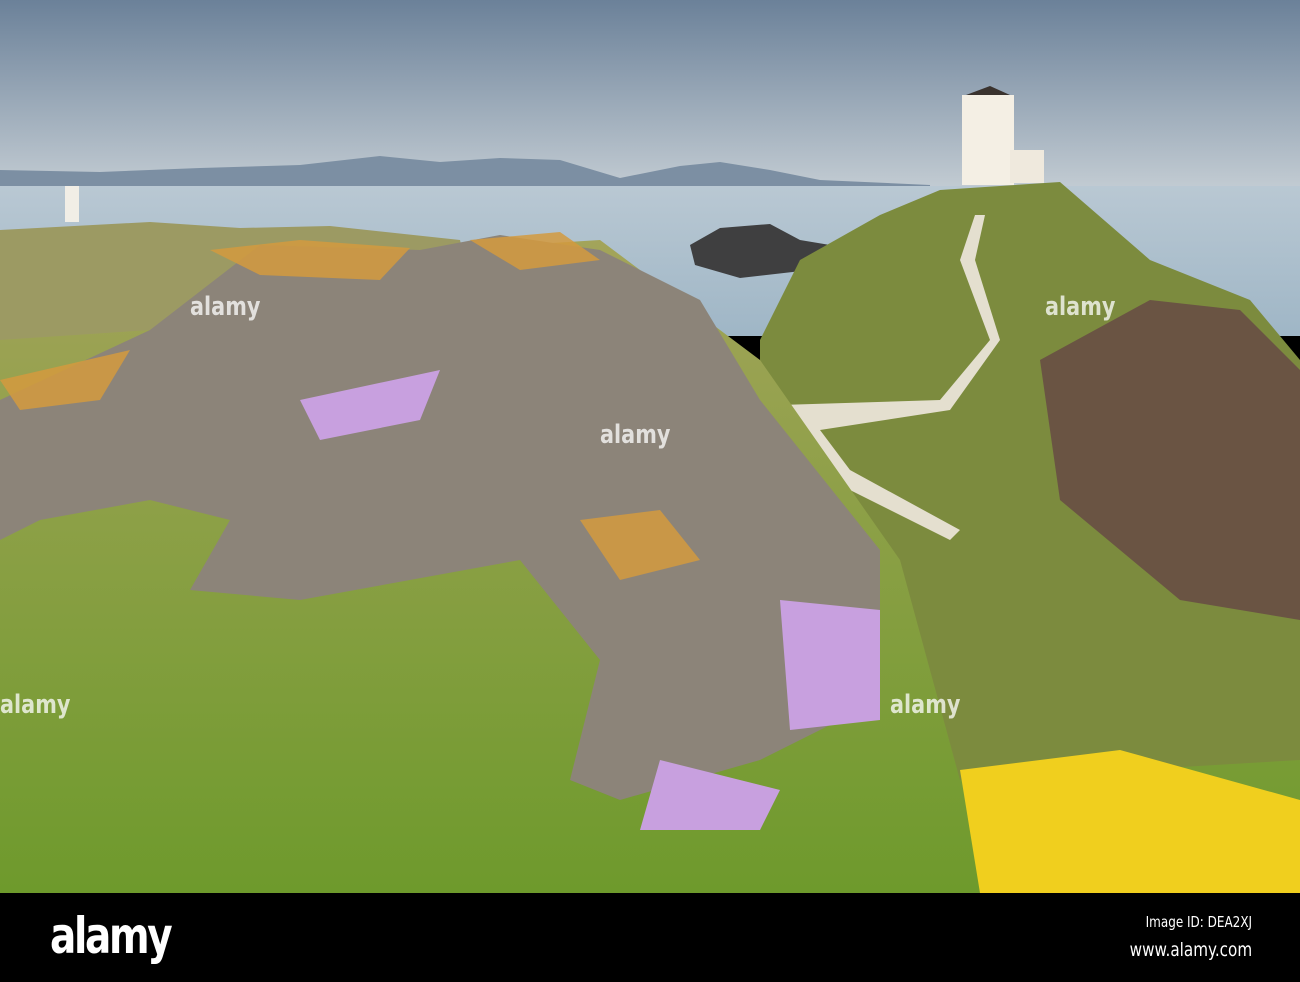 This screenshot has width=1300, height=982. I want to click on beacon-left, so click(72, 204).